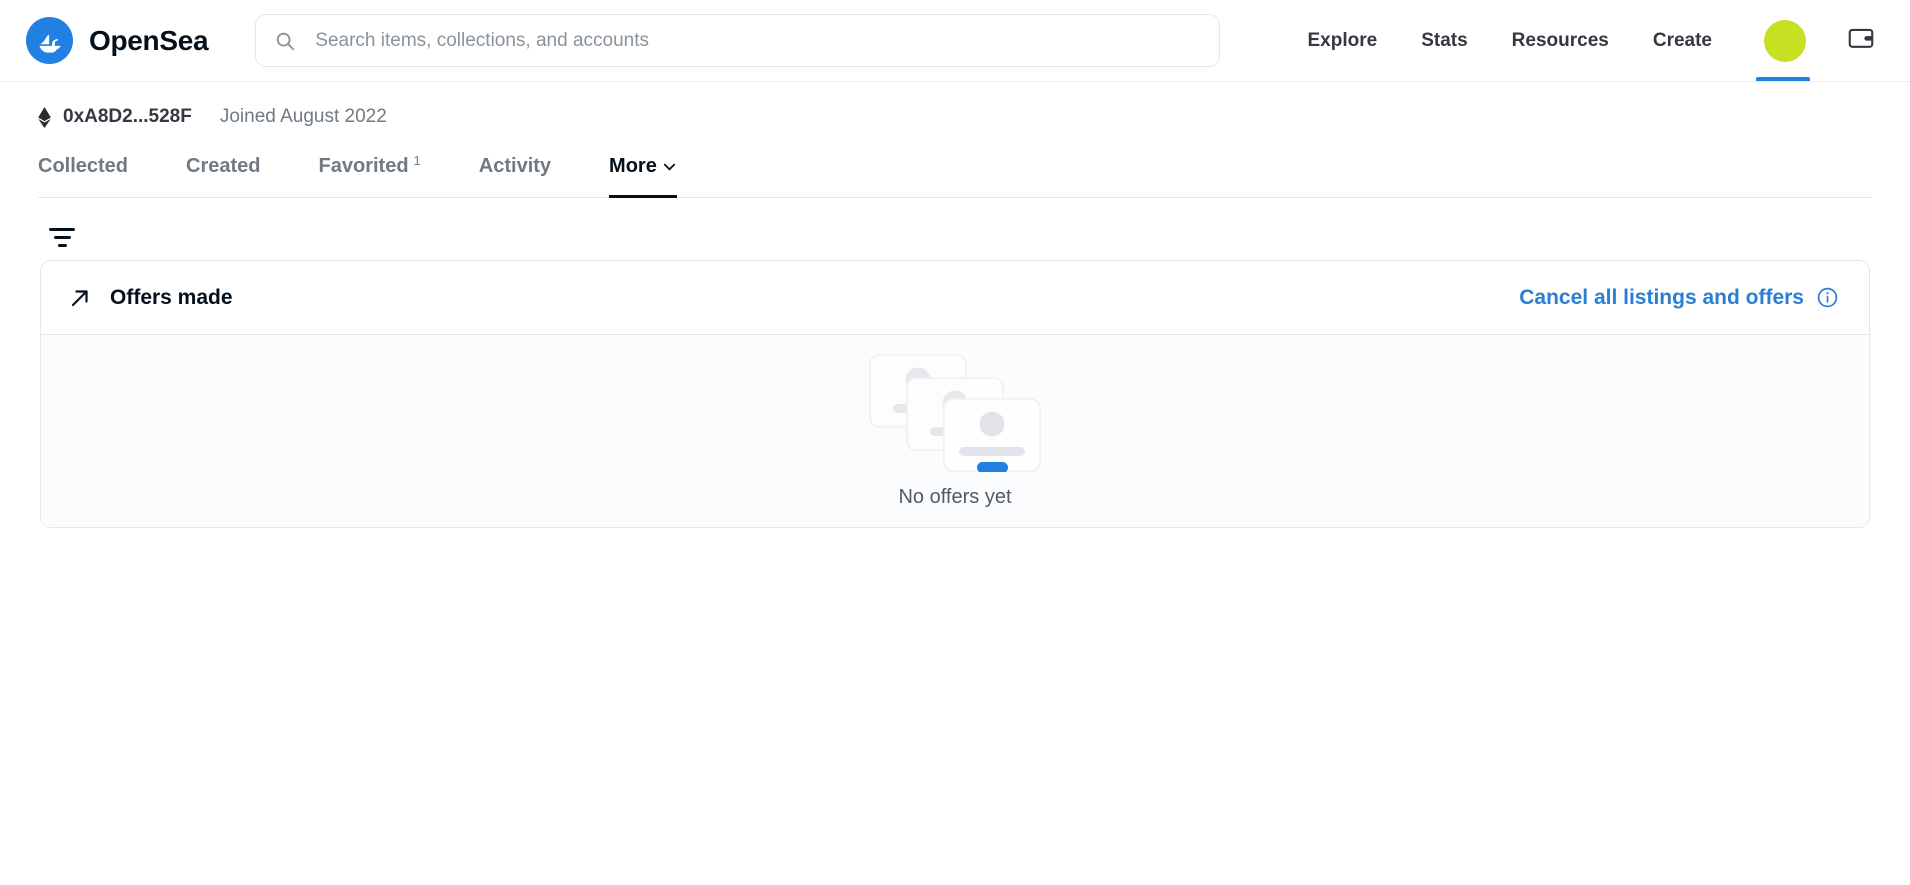 The height and width of the screenshot is (885, 1910). I want to click on tab-created: Created, so click(223, 176).